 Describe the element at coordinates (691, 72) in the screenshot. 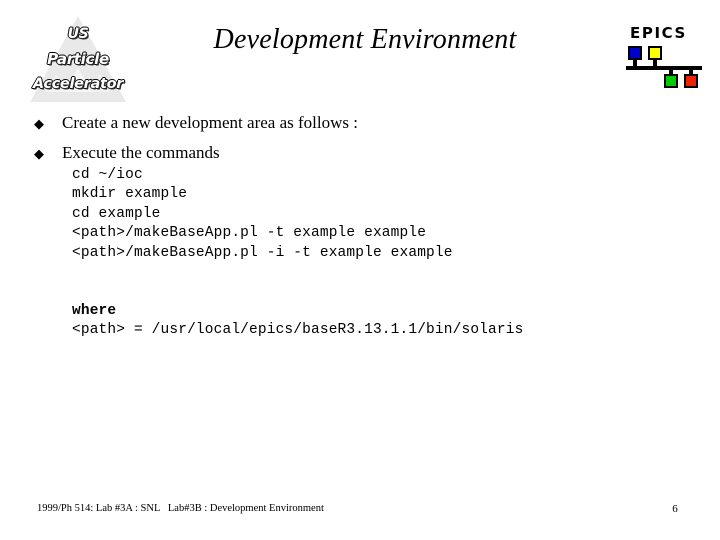

I see `epics-stem-red` at that location.